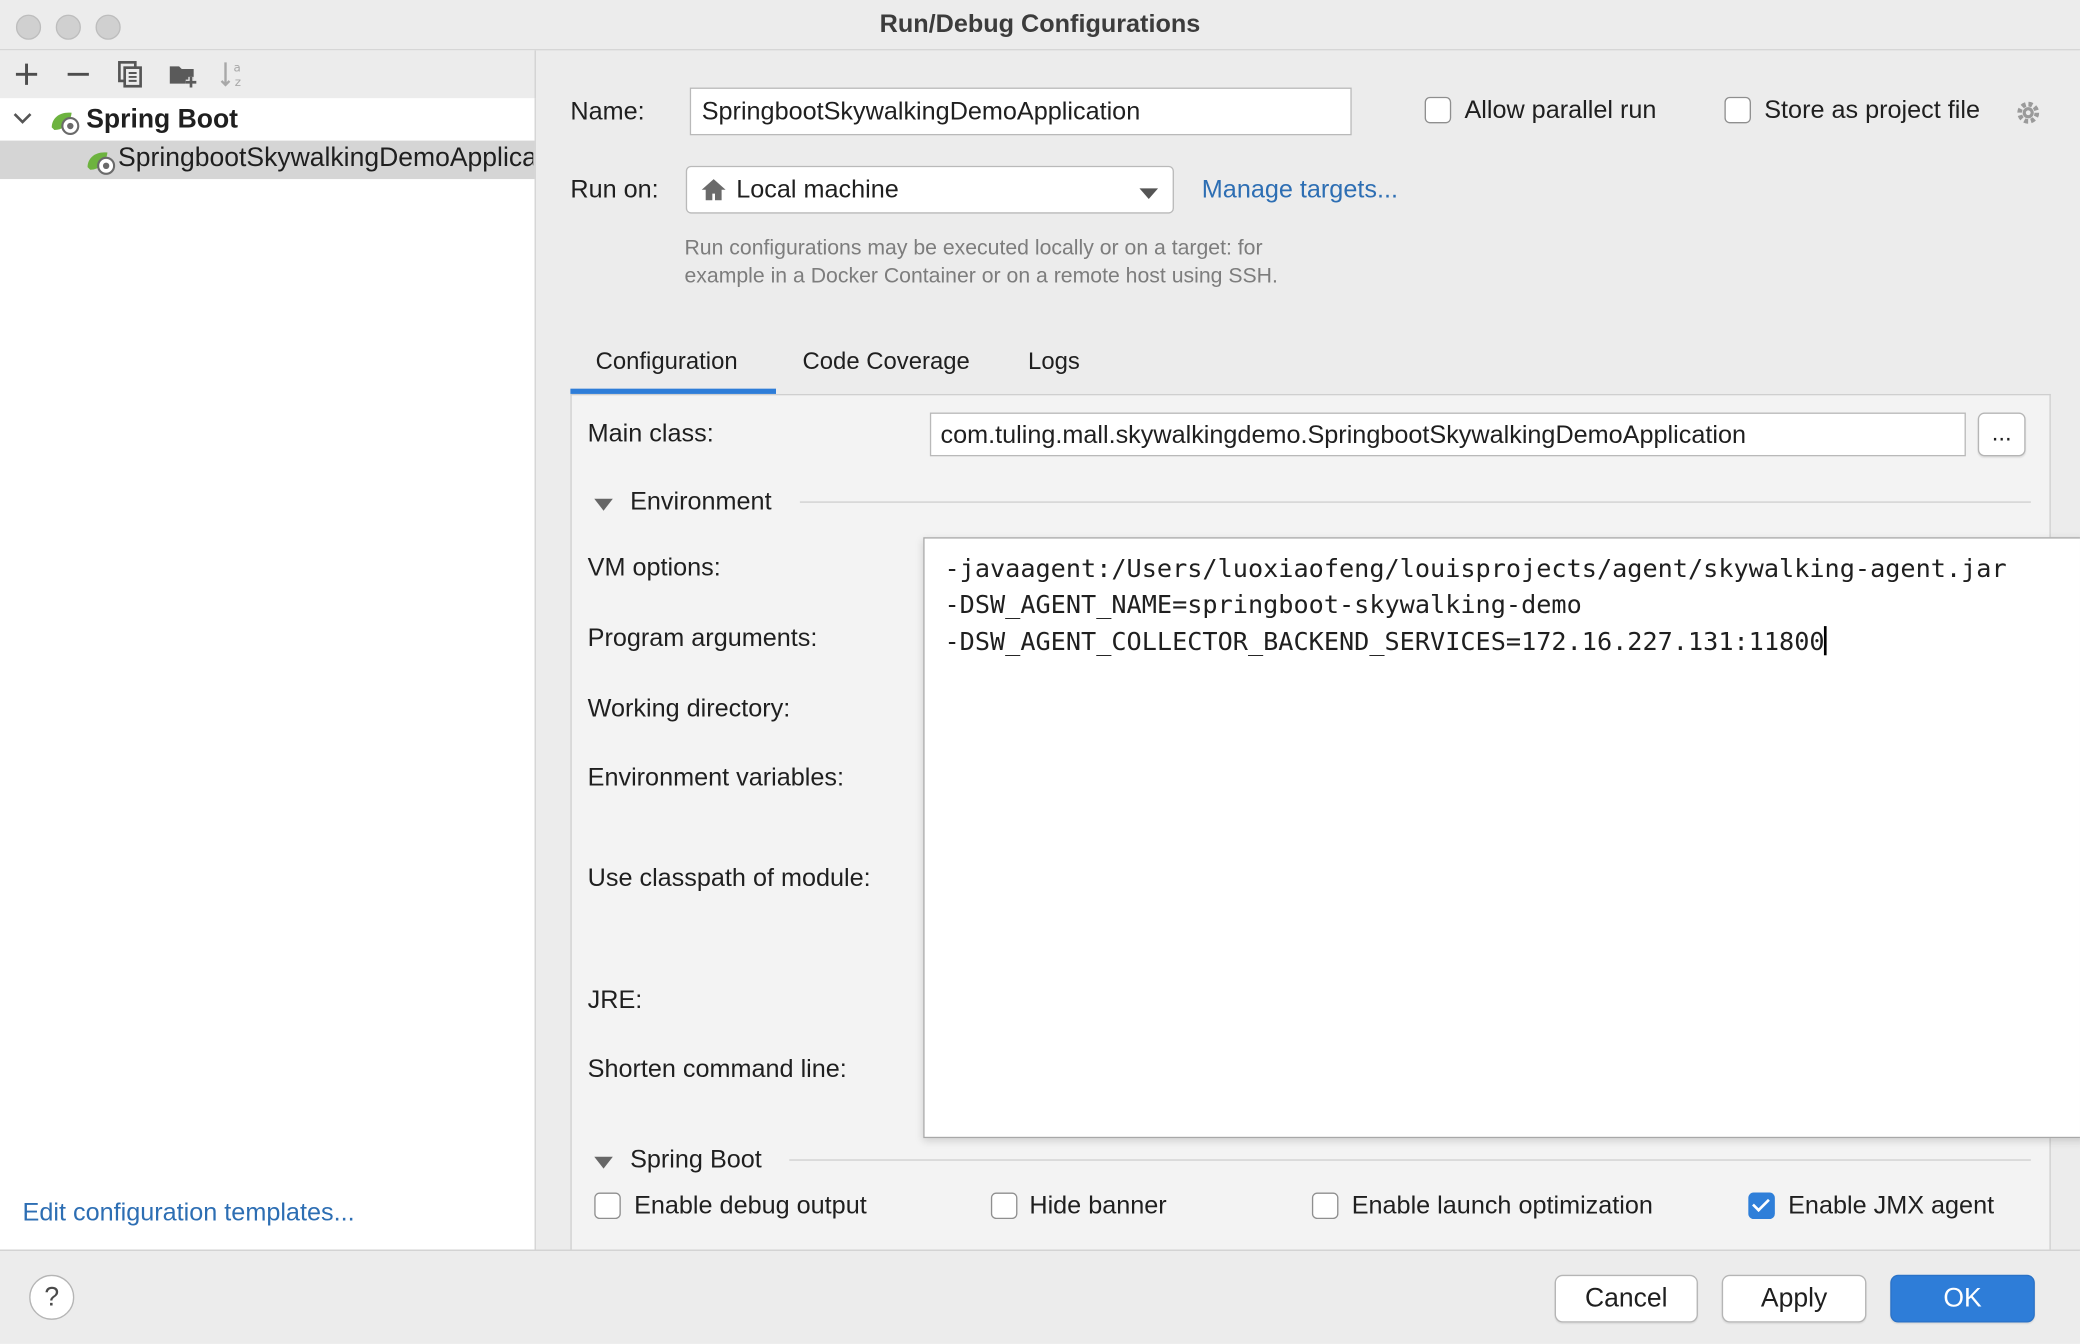  Describe the element at coordinates (615, 1000) in the screenshot. I see `jre-label: JRE:` at that location.